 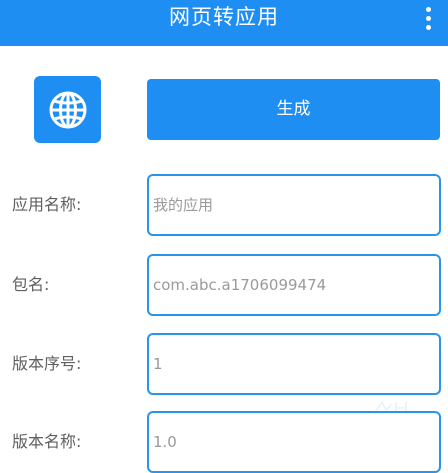 I want to click on globe-icon, so click(x=67, y=109).